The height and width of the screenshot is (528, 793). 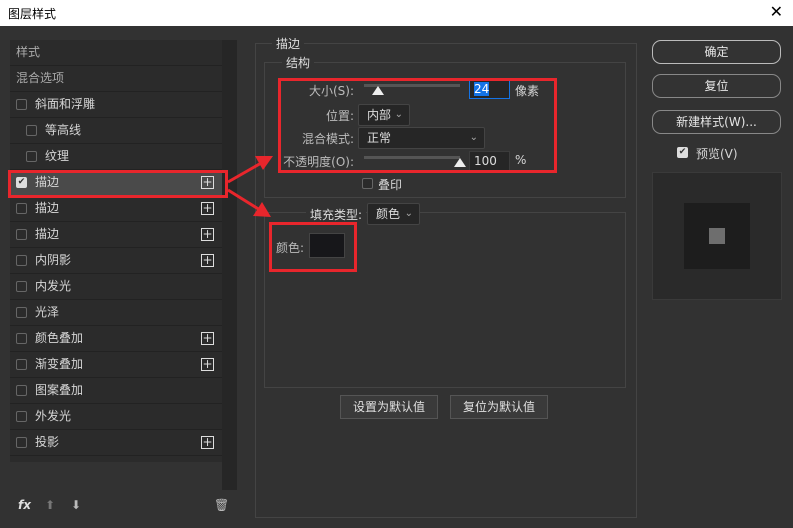 What do you see at coordinates (47, 312) in the screenshot?
I see `sidebar-item-label: 光泽` at bounding box center [47, 312].